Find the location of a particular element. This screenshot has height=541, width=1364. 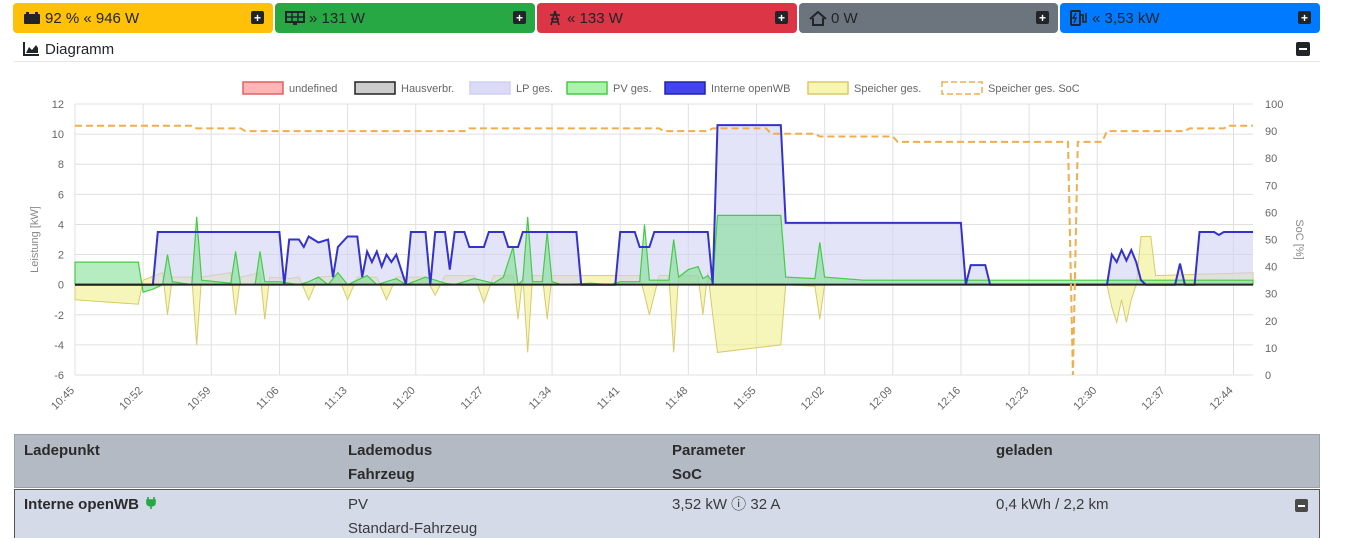

y2-tick-label: 100 is located at coordinates (1274, 105).